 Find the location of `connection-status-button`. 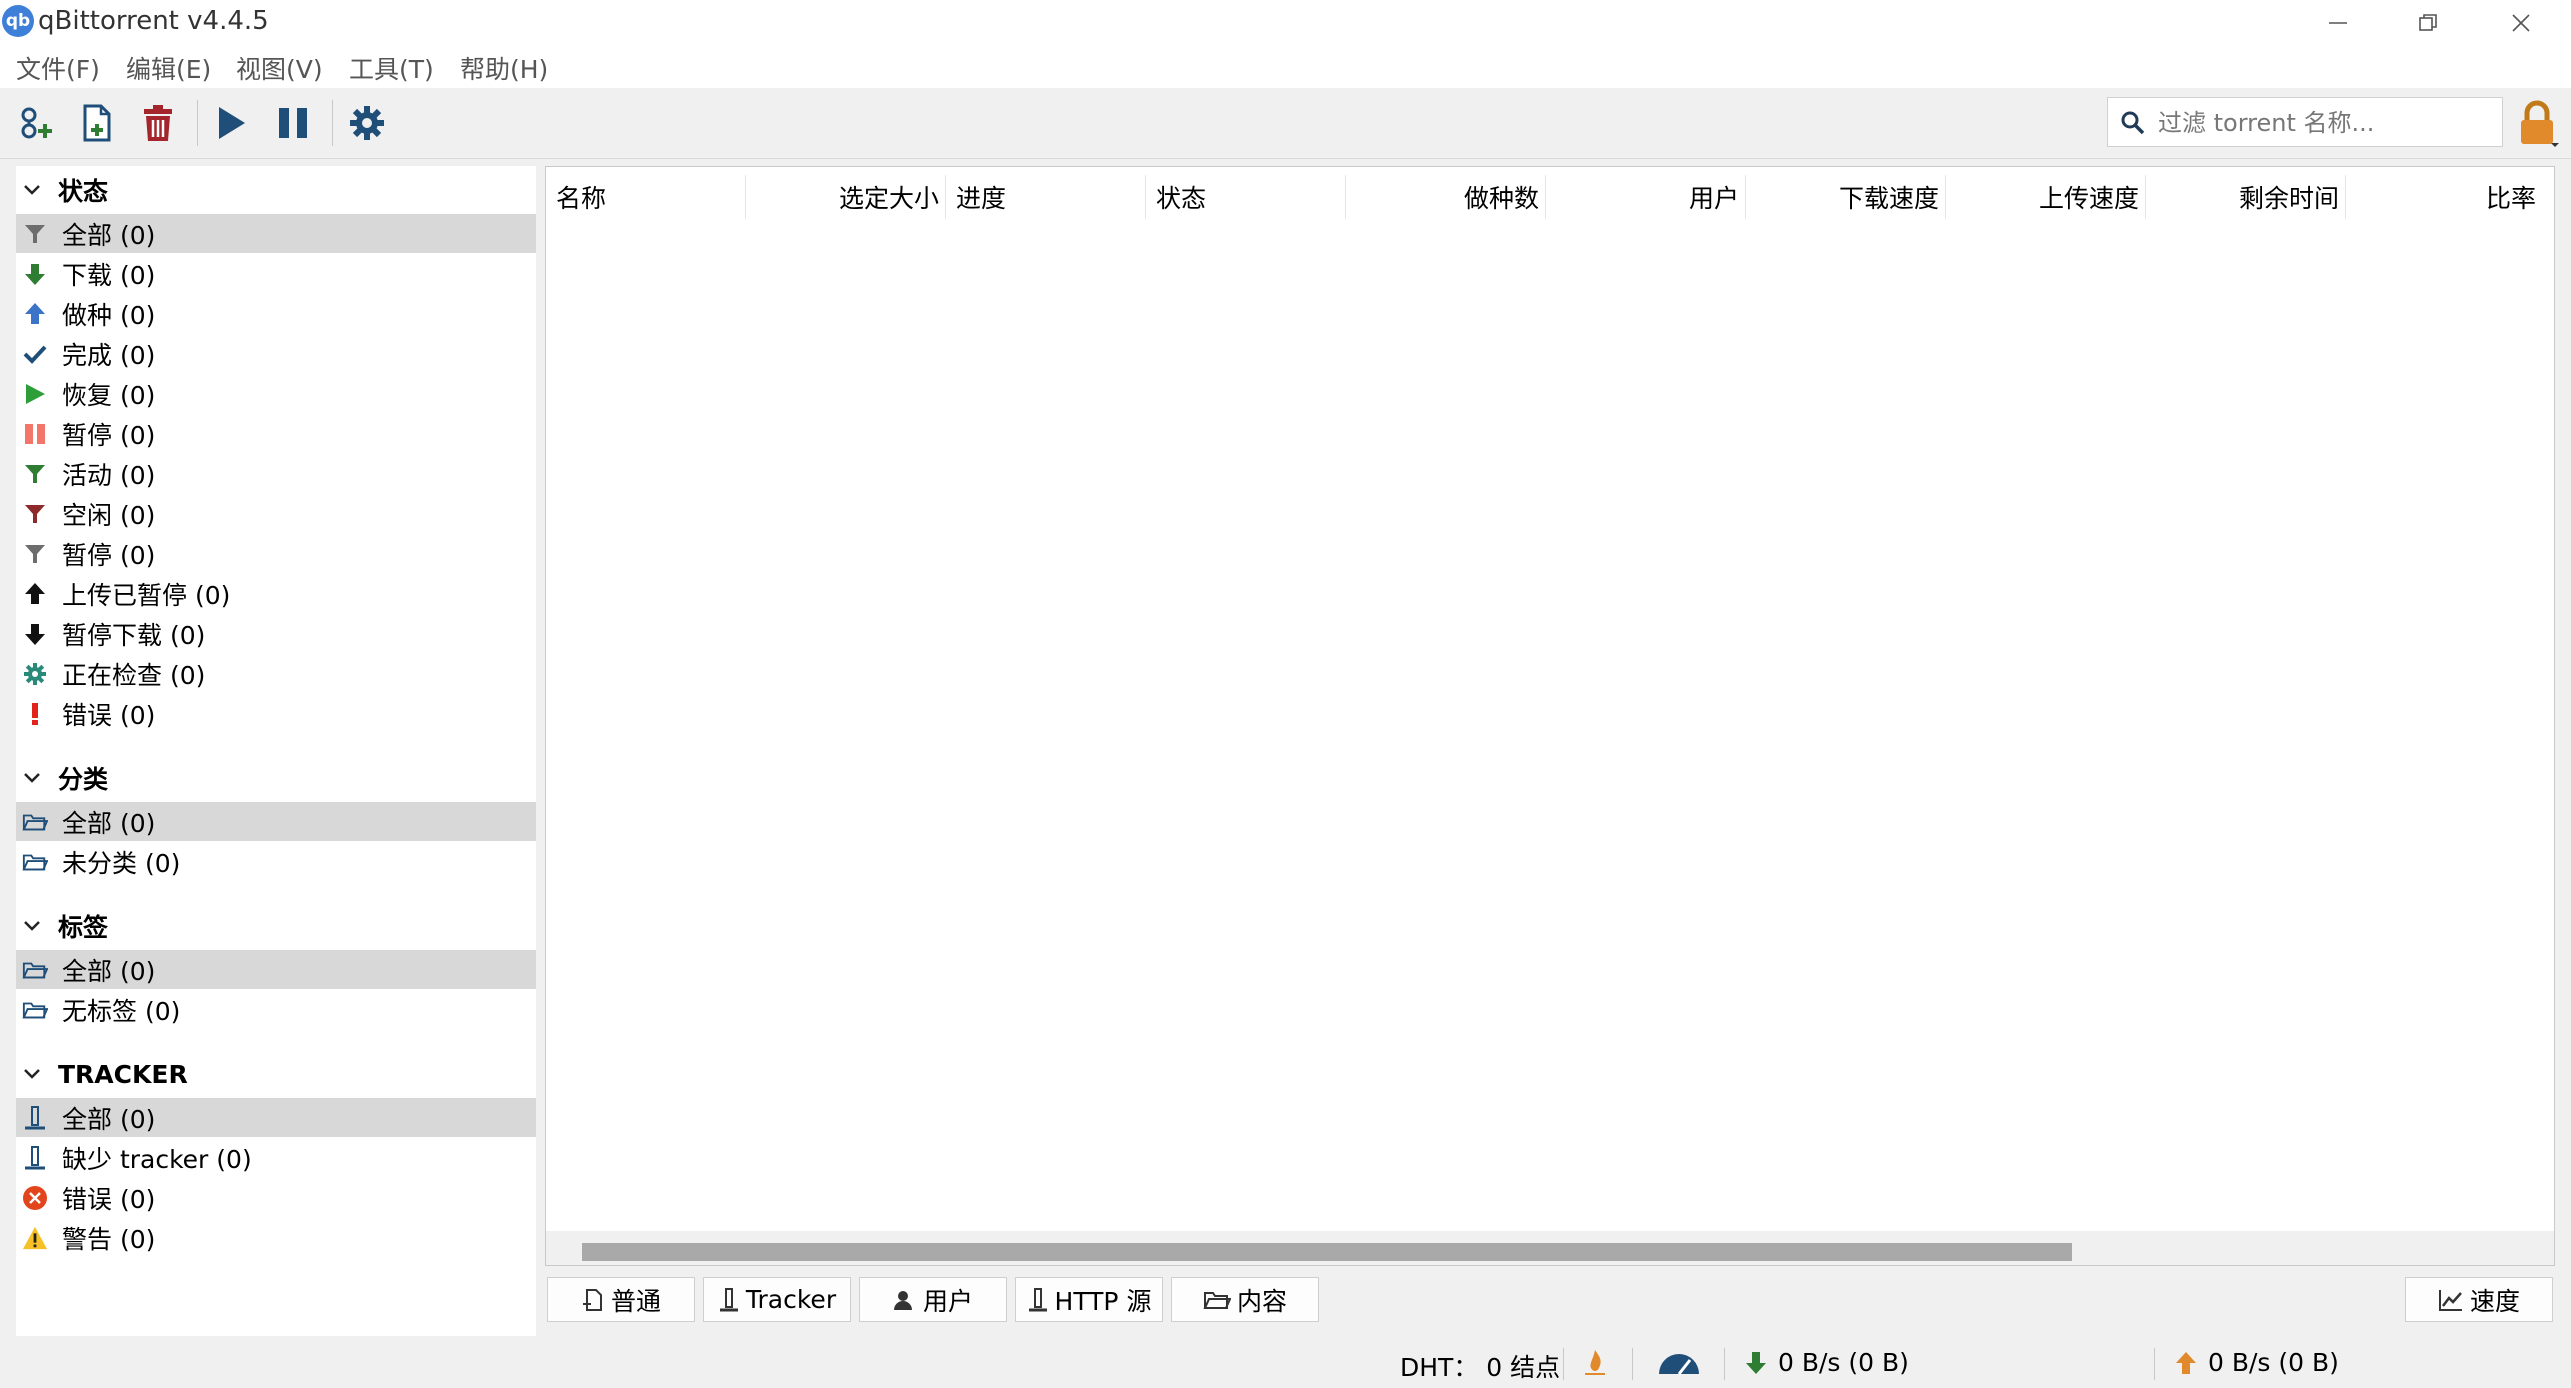

connection-status-button is located at coordinates (1595, 1362).